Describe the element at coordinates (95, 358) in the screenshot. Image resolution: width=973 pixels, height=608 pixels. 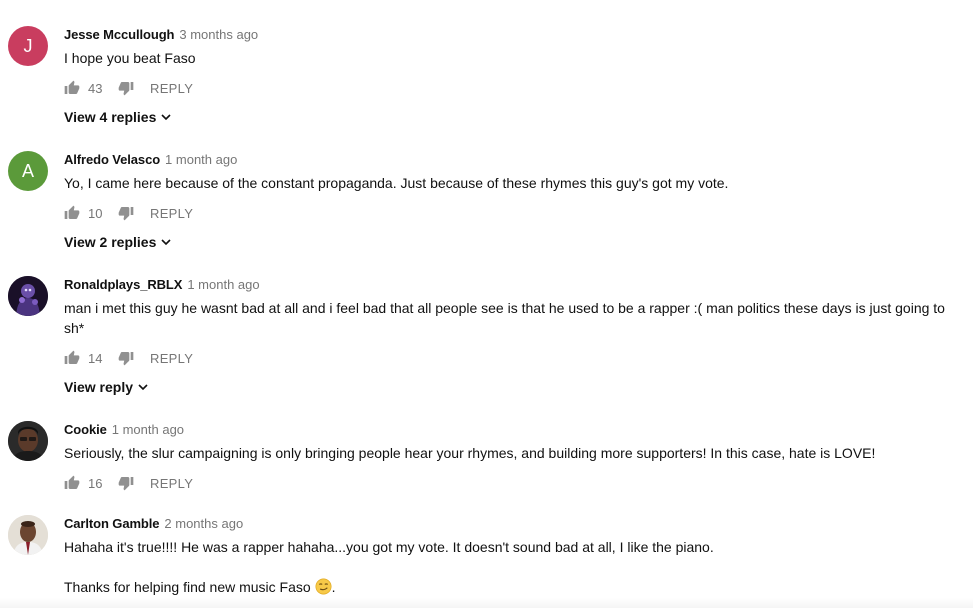
I see `like-count: 14` at that location.